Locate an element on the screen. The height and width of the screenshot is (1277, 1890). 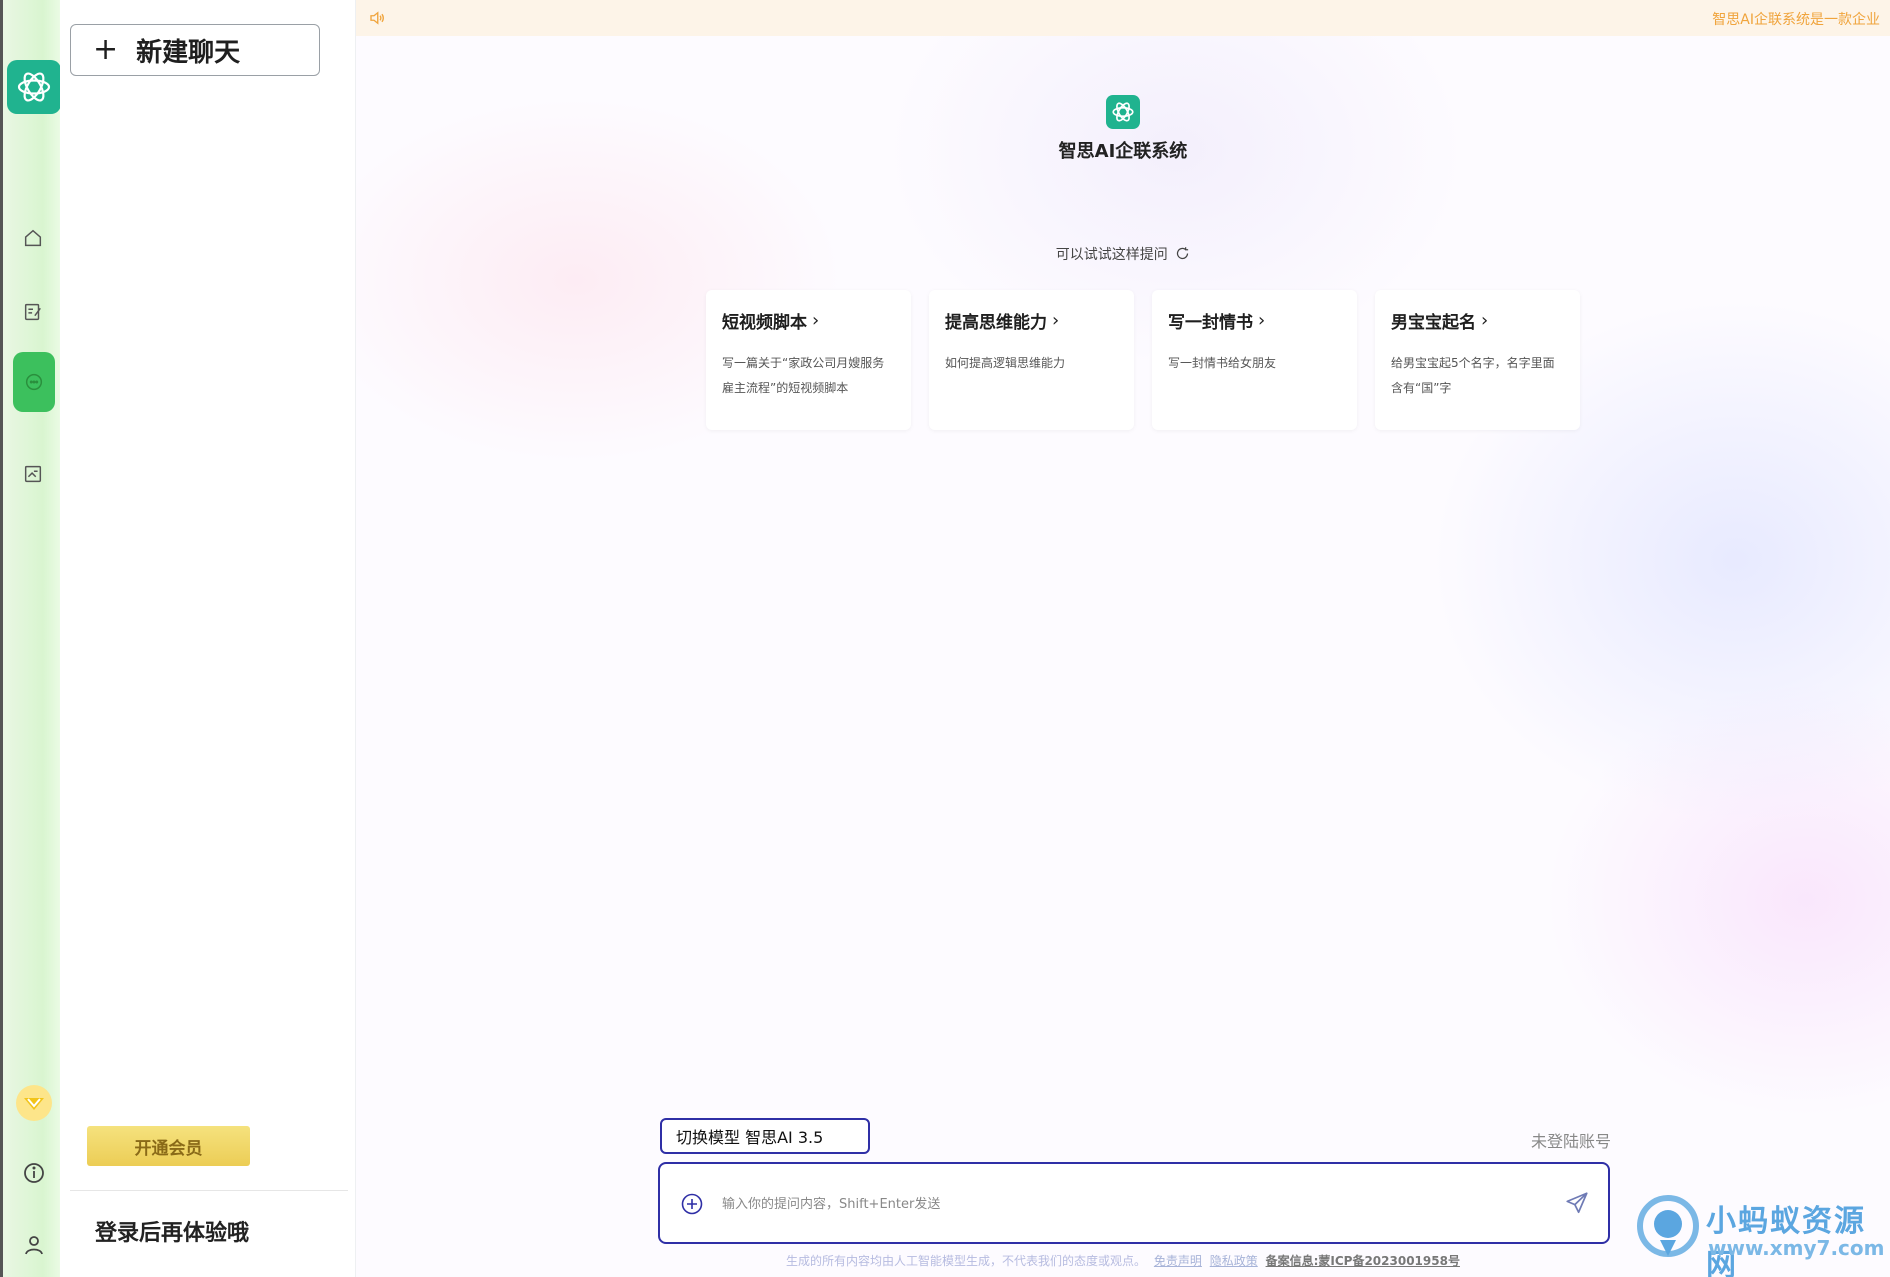
notice-text: 智思AI企联系统是一款企业 is located at coordinates (1796, 20).